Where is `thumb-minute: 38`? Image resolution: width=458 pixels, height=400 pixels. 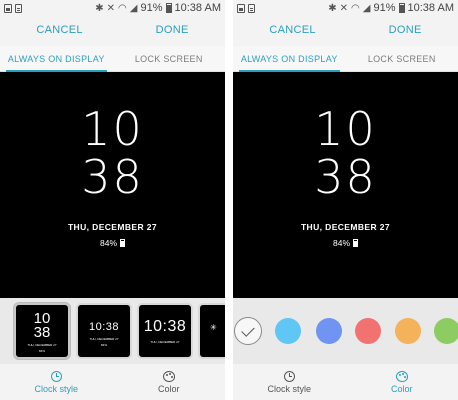 thumb-minute: 38 is located at coordinates (42, 332).